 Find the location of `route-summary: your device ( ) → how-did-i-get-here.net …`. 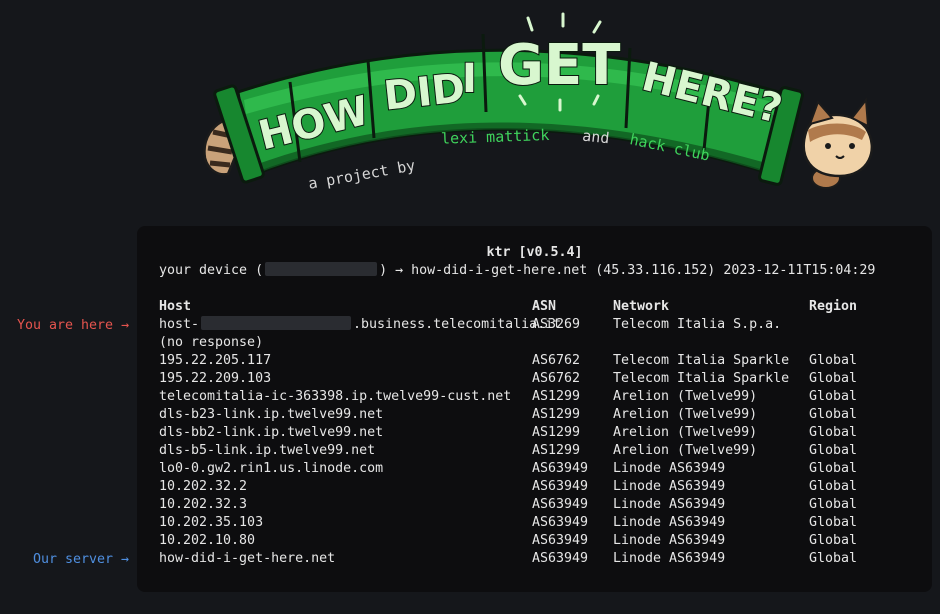

route-summary: your device ( ) → how-did-i-get-here.net … is located at coordinates (539, 271).